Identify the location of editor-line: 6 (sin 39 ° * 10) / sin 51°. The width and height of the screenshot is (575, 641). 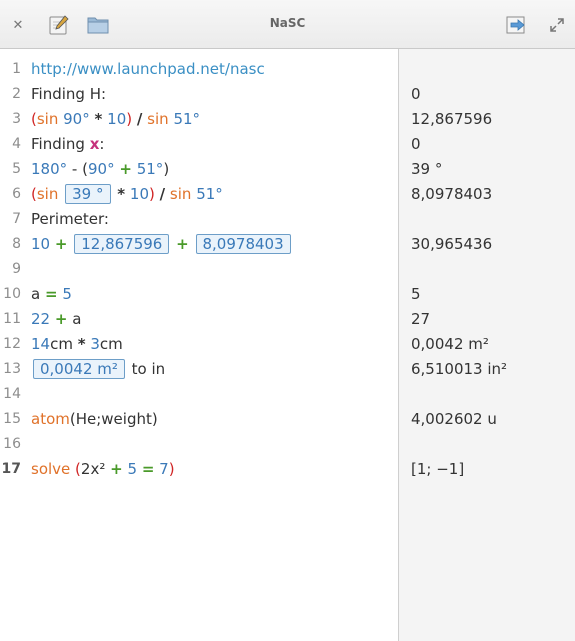
(199, 194).